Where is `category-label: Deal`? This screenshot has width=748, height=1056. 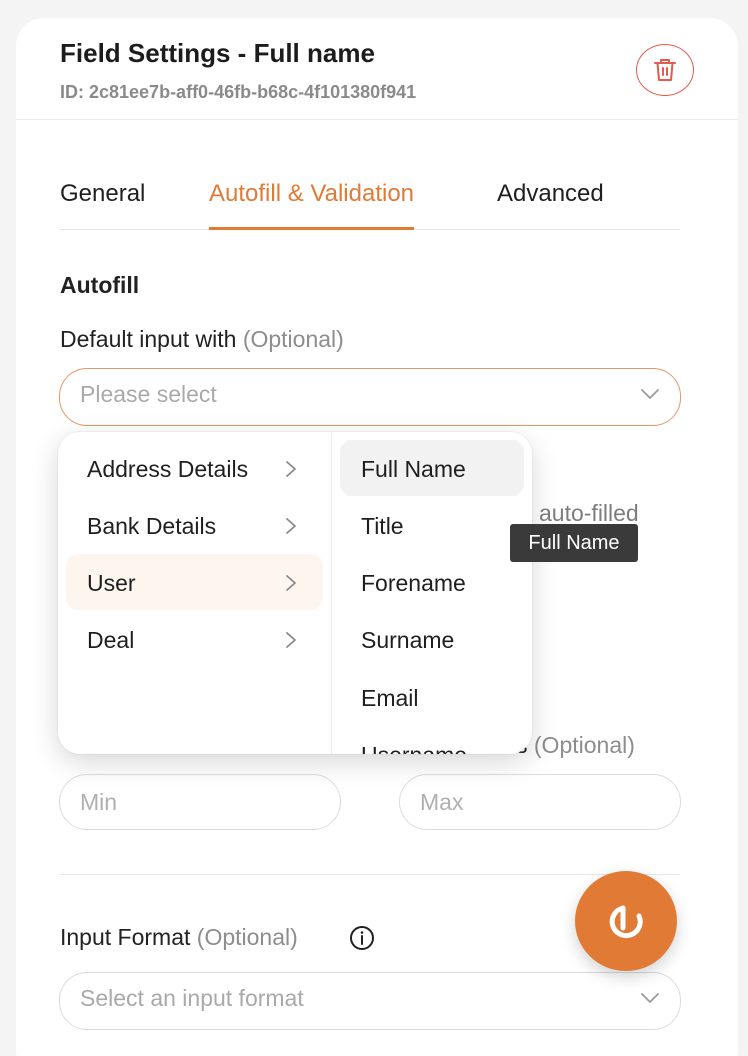
category-label: Deal is located at coordinates (111, 640).